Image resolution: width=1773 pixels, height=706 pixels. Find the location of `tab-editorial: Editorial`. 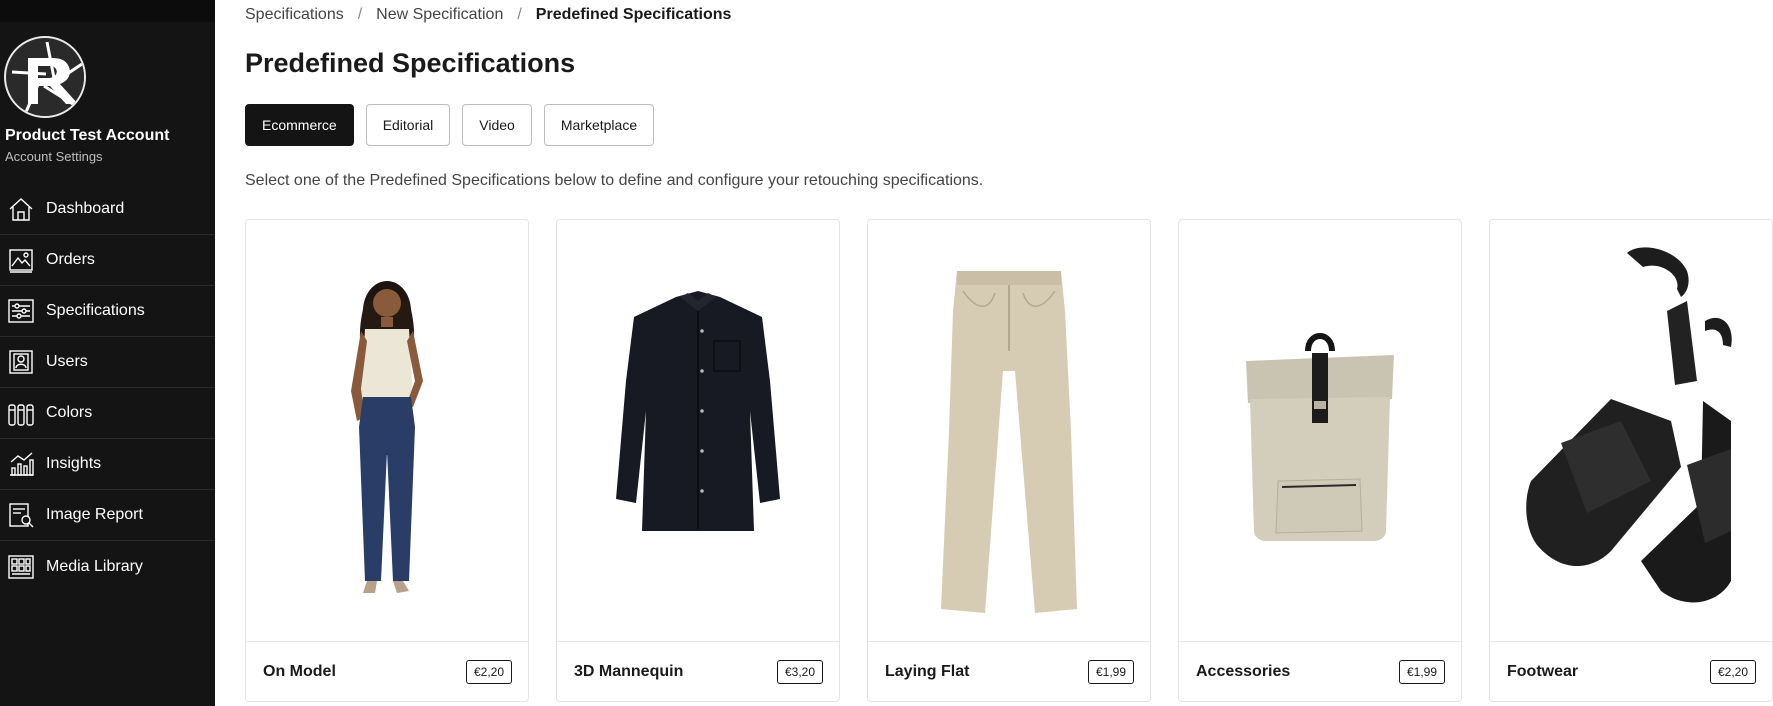

tab-editorial: Editorial is located at coordinates (408, 125).